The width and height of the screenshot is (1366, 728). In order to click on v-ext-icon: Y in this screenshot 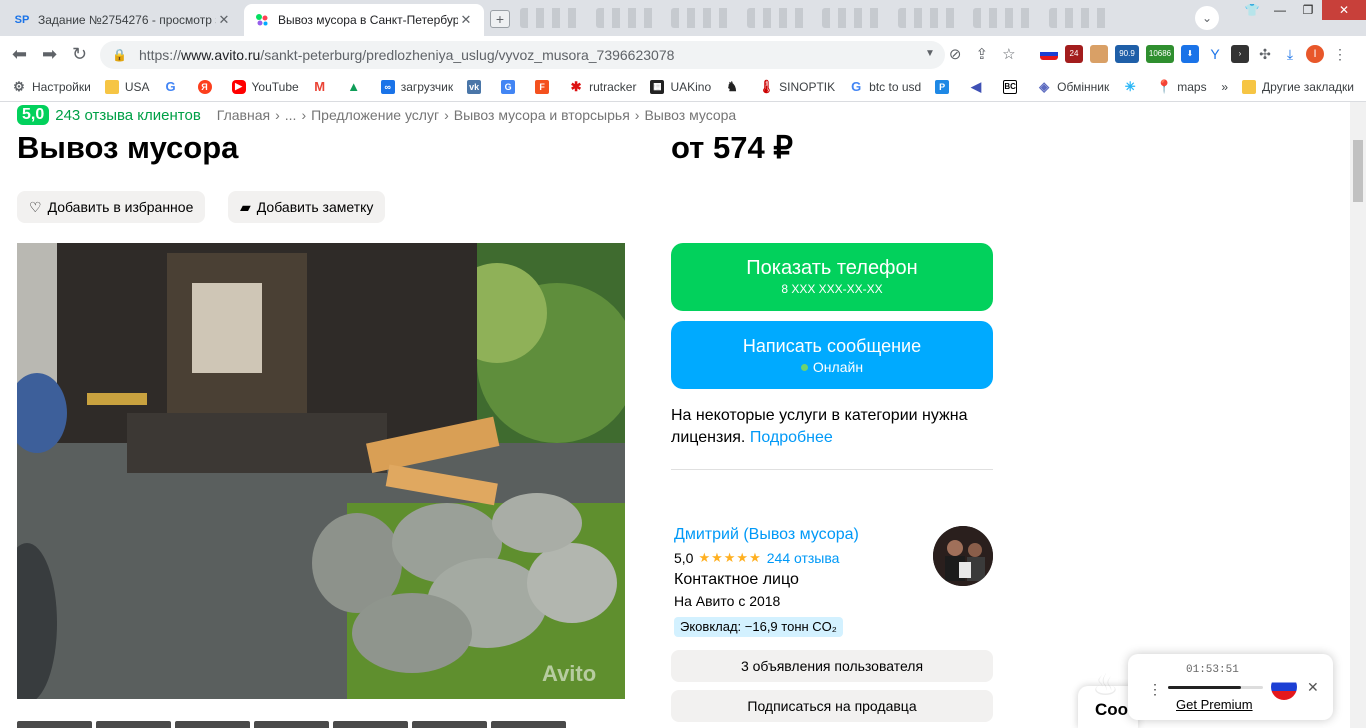, I will do `click(1215, 54)`.